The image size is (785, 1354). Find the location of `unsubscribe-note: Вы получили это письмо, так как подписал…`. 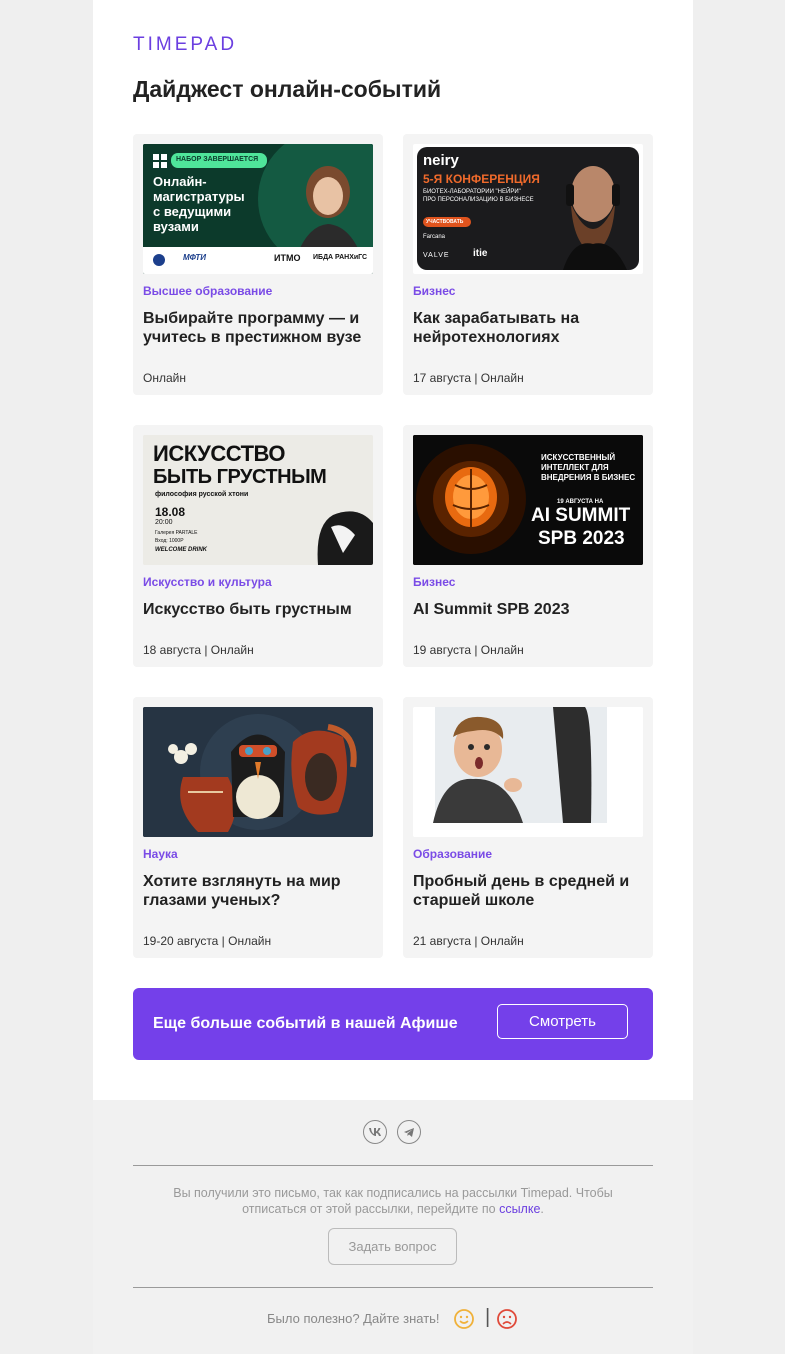

unsubscribe-note: Вы получили это письмо, так как подписал… is located at coordinates (393, 1201).